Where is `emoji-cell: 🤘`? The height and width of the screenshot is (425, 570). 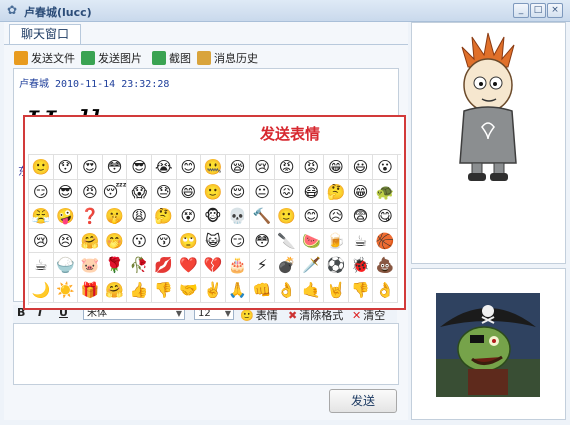 emoji-cell: 🤘 is located at coordinates (336, 290).